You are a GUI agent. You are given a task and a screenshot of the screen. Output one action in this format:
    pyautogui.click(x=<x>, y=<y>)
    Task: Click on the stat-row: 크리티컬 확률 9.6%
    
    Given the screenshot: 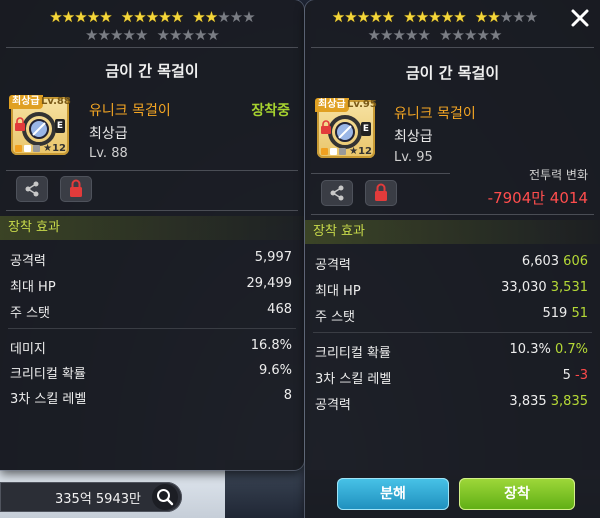 What is the action you would take?
    pyautogui.click(x=151, y=373)
    